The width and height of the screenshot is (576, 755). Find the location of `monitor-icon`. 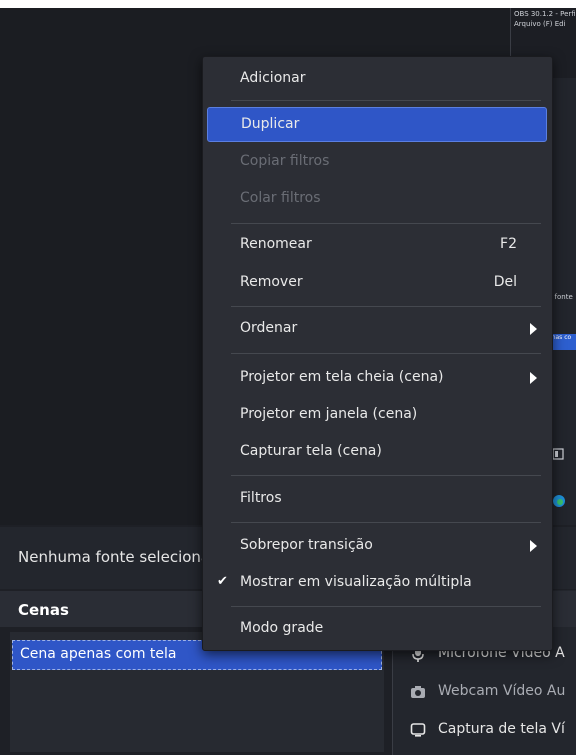

monitor-icon is located at coordinates (418, 730).